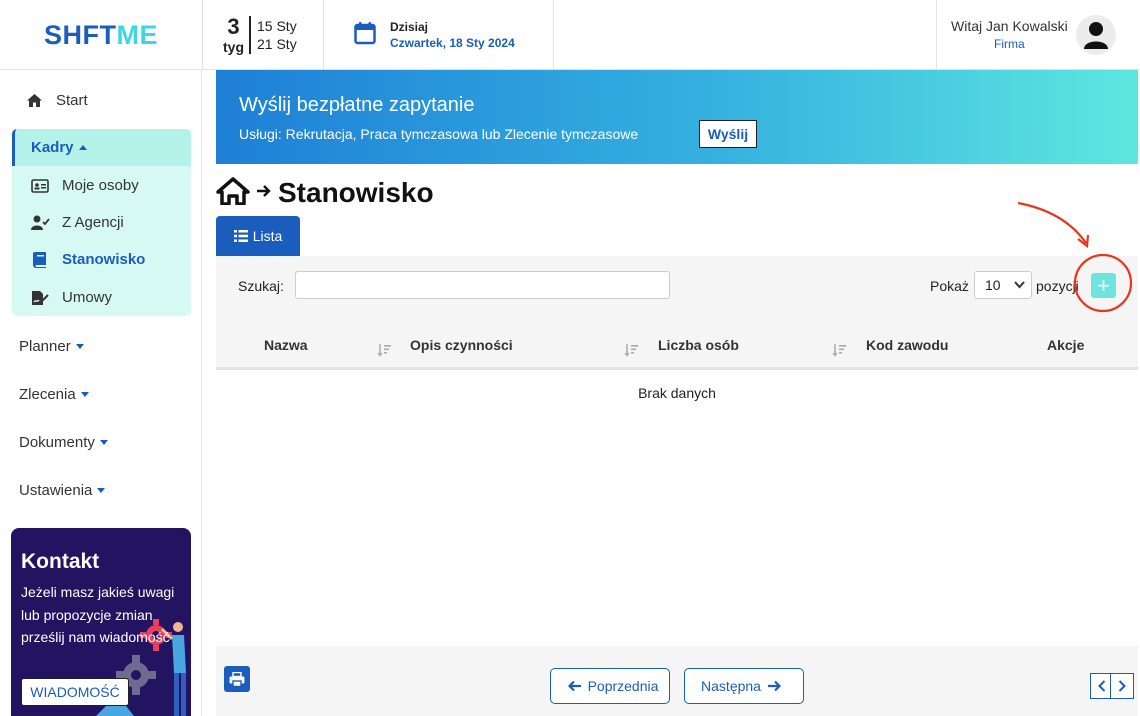  I want to click on week-label: tyg, so click(233, 47).